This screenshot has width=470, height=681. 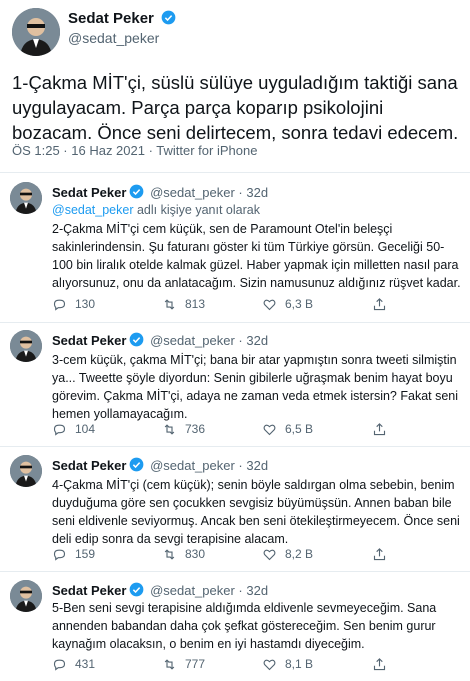 I want to click on retweet-button: 777, so click(x=183, y=664).